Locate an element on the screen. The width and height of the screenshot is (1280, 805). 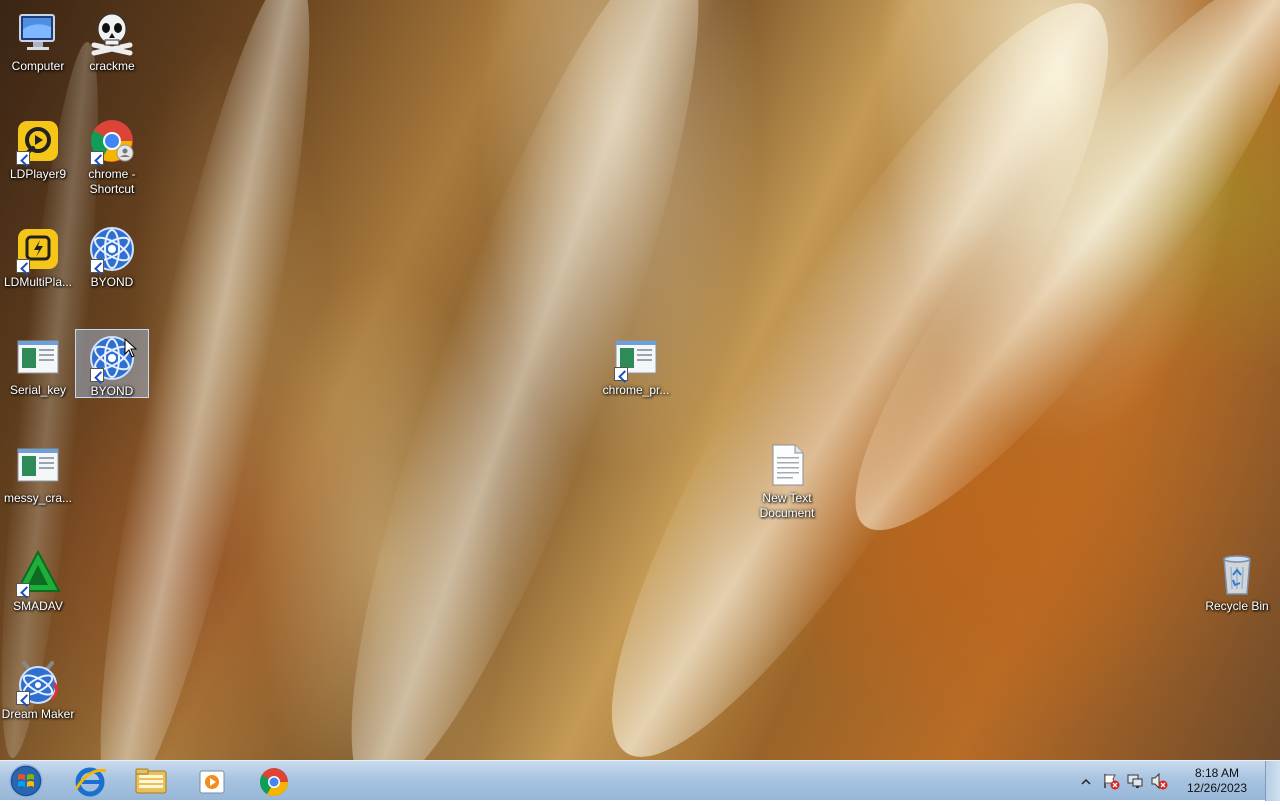
file-explorer-icon is located at coordinates (151, 781).